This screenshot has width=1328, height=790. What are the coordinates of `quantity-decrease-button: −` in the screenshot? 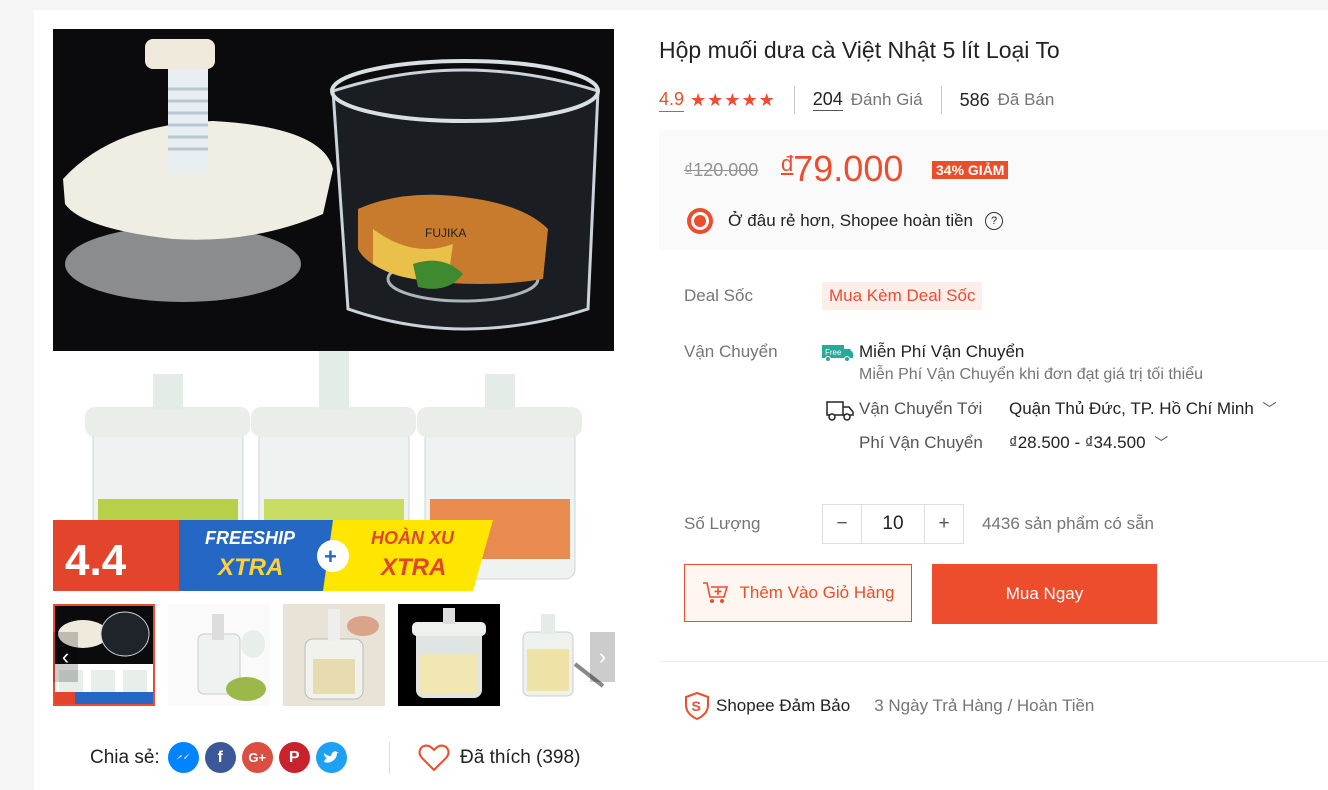 It's located at (842, 524).